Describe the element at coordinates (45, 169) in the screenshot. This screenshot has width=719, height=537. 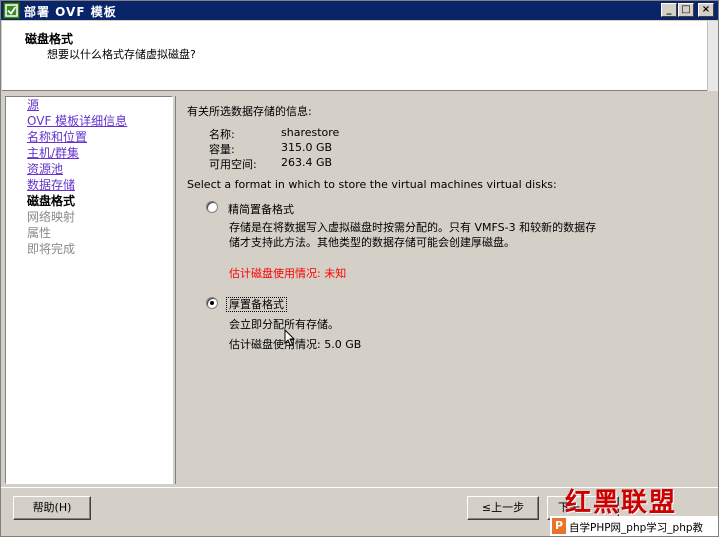
I see `nav-step-5: 资源池` at that location.